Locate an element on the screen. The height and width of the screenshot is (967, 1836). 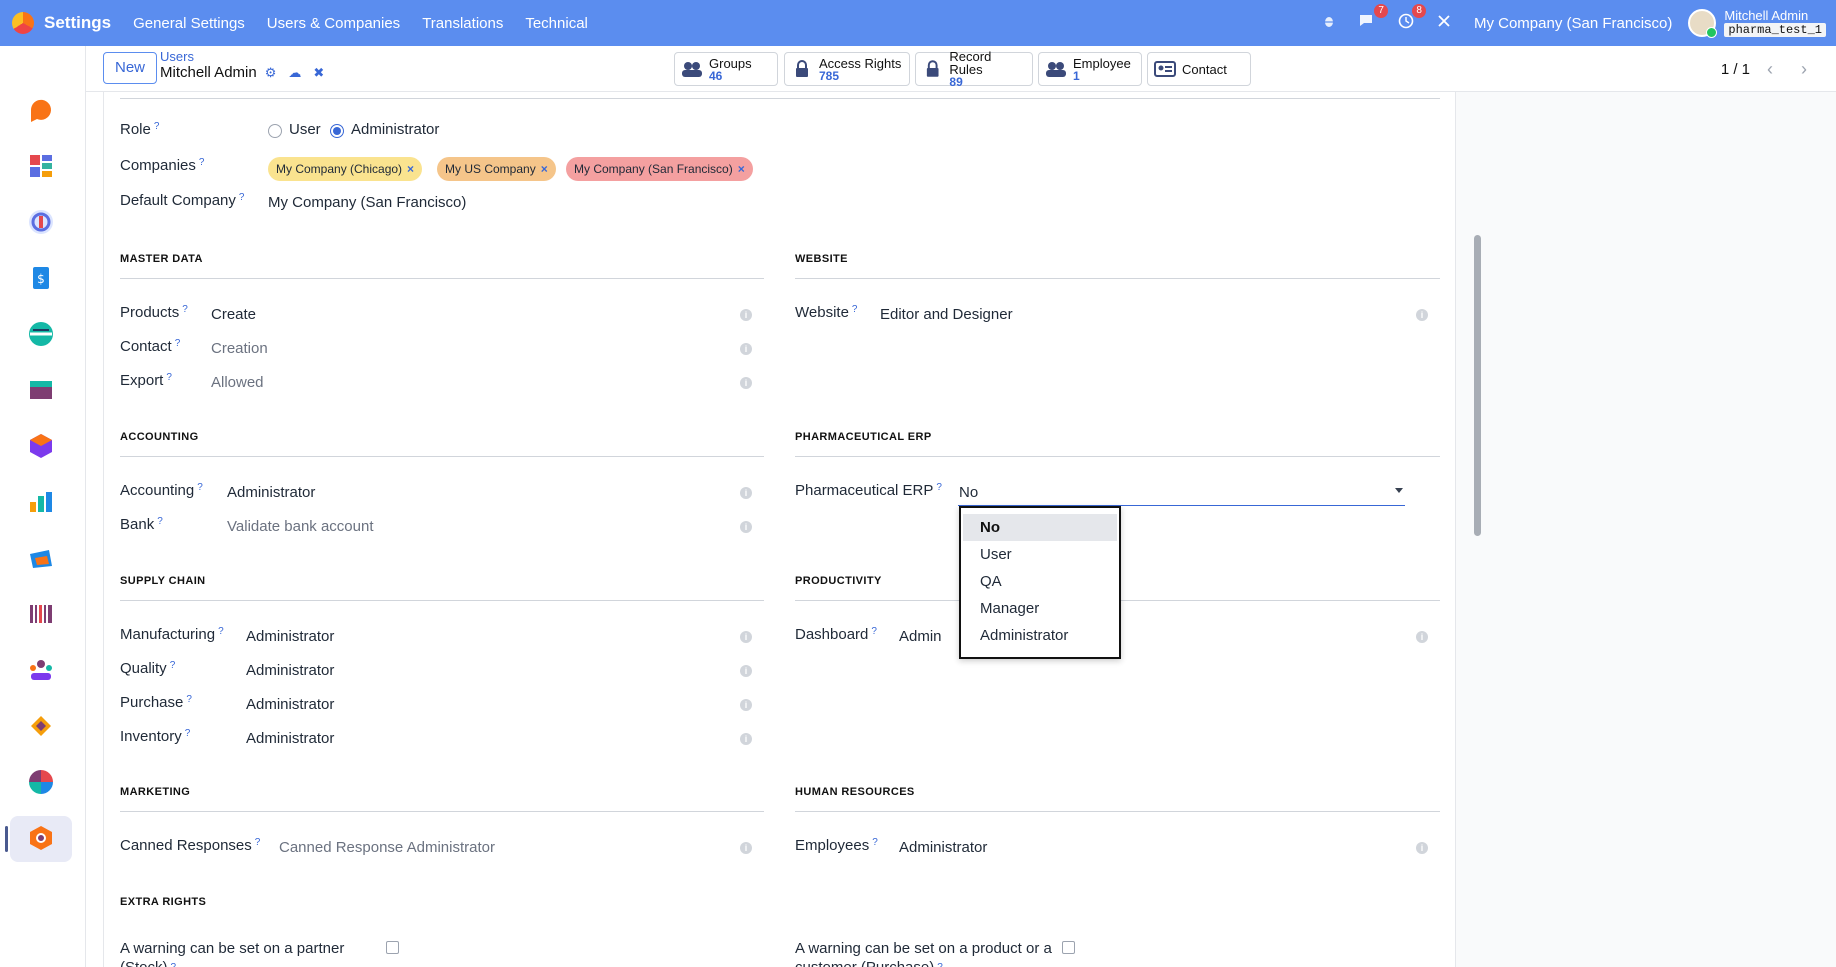
option-qa: QA is located at coordinates (1040, 581).